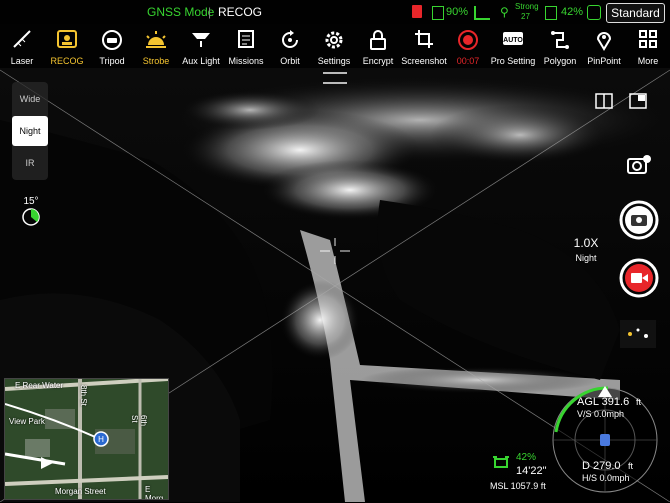 This screenshot has height=503, width=670. Describe the element at coordinates (83, 395) in the screenshot. I see `map-street-label: 8th St` at that location.